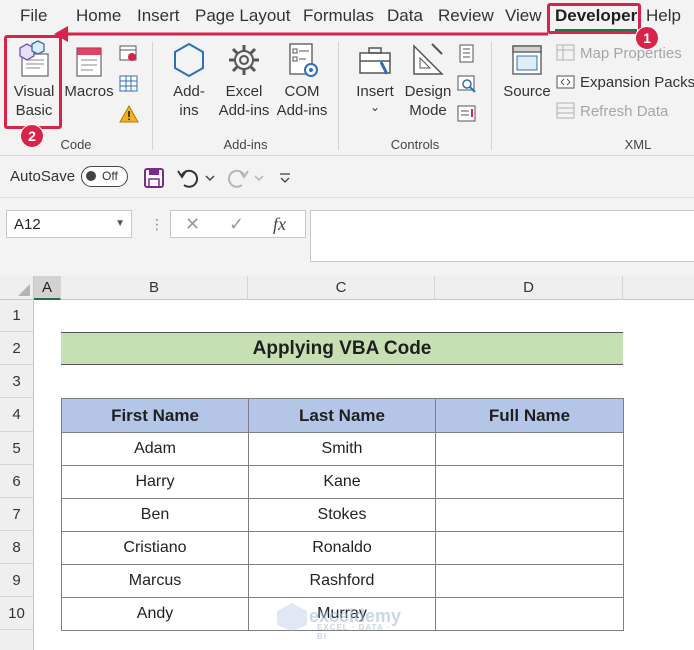 This screenshot has width=694, height=650. Describe the element at coordinates (663, 16) in the screenshot. I see `tab-help: Help` at that location.